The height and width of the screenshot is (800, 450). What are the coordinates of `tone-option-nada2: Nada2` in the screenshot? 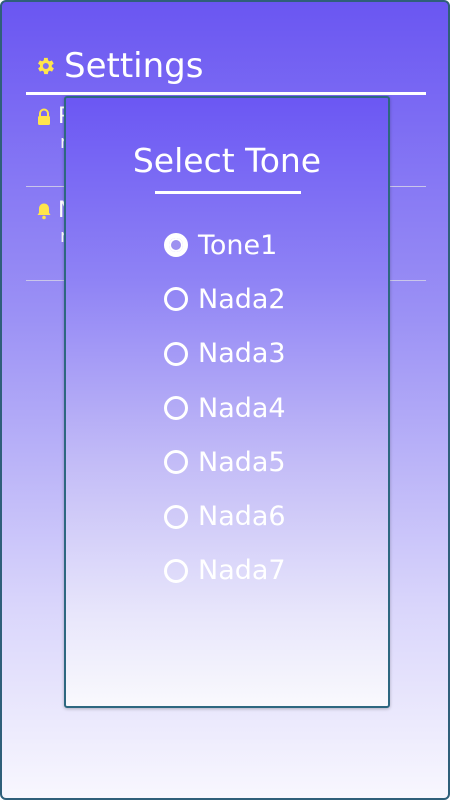 It's located at (269, 299).